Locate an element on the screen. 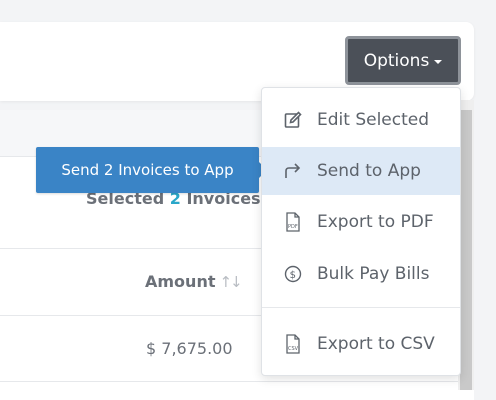 This screenshot has width=496, height=400. menu-item-export-csv: CSV Export to CSV is located at coordinates (361, 344).